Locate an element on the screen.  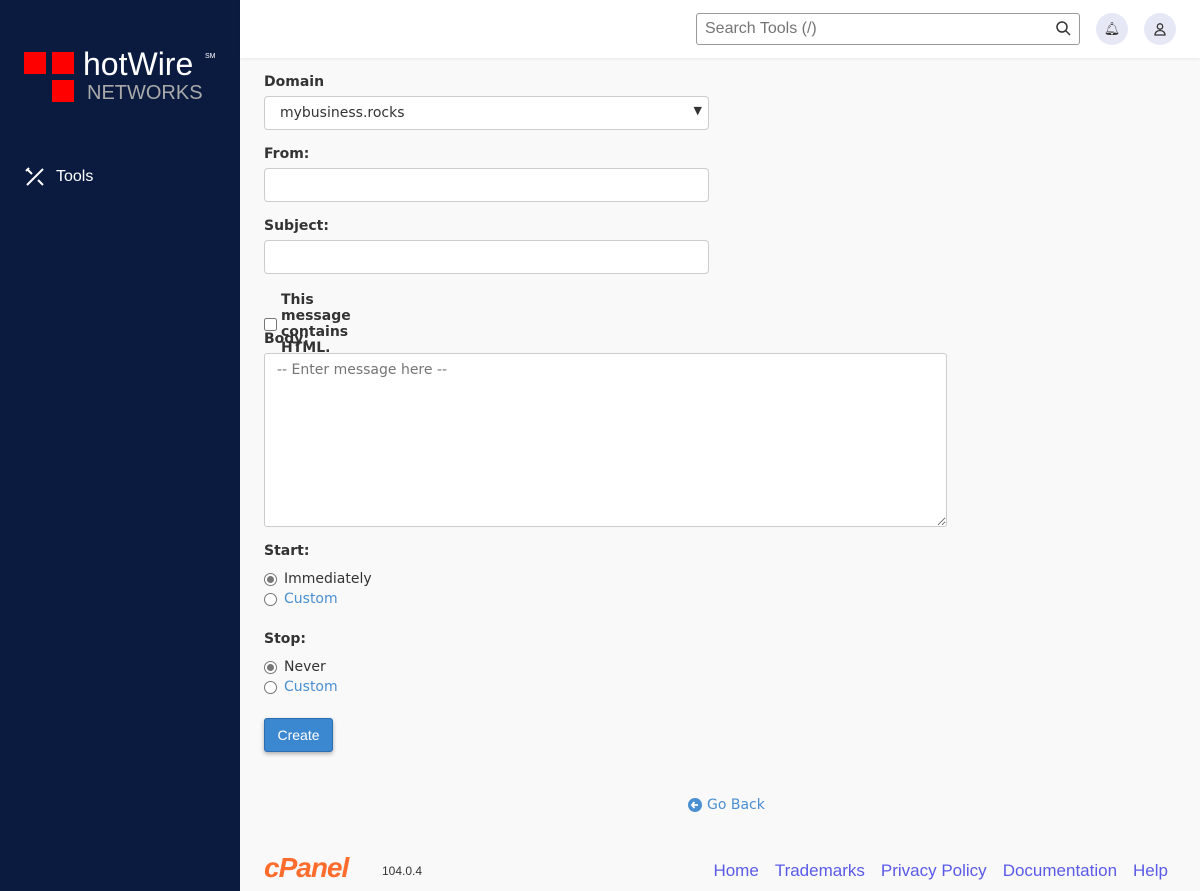
footer-link-privacy: Privacy Policy is located at coordinates (934, 871).